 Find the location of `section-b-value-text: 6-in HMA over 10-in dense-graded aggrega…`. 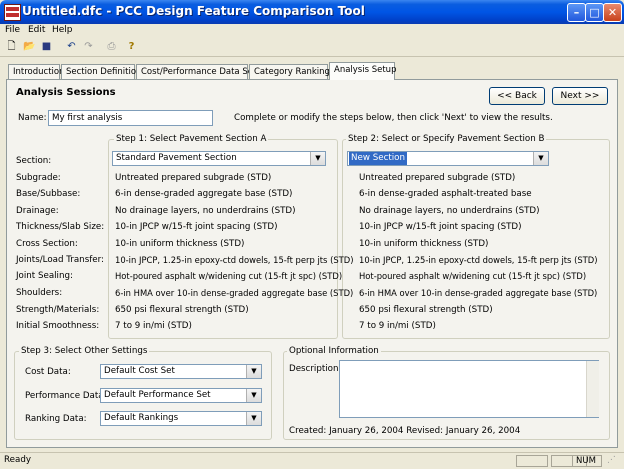

section-b-value-text: 6-in HMA over 10-in dense-graded aggrega… is located at coordinates (478, 293).